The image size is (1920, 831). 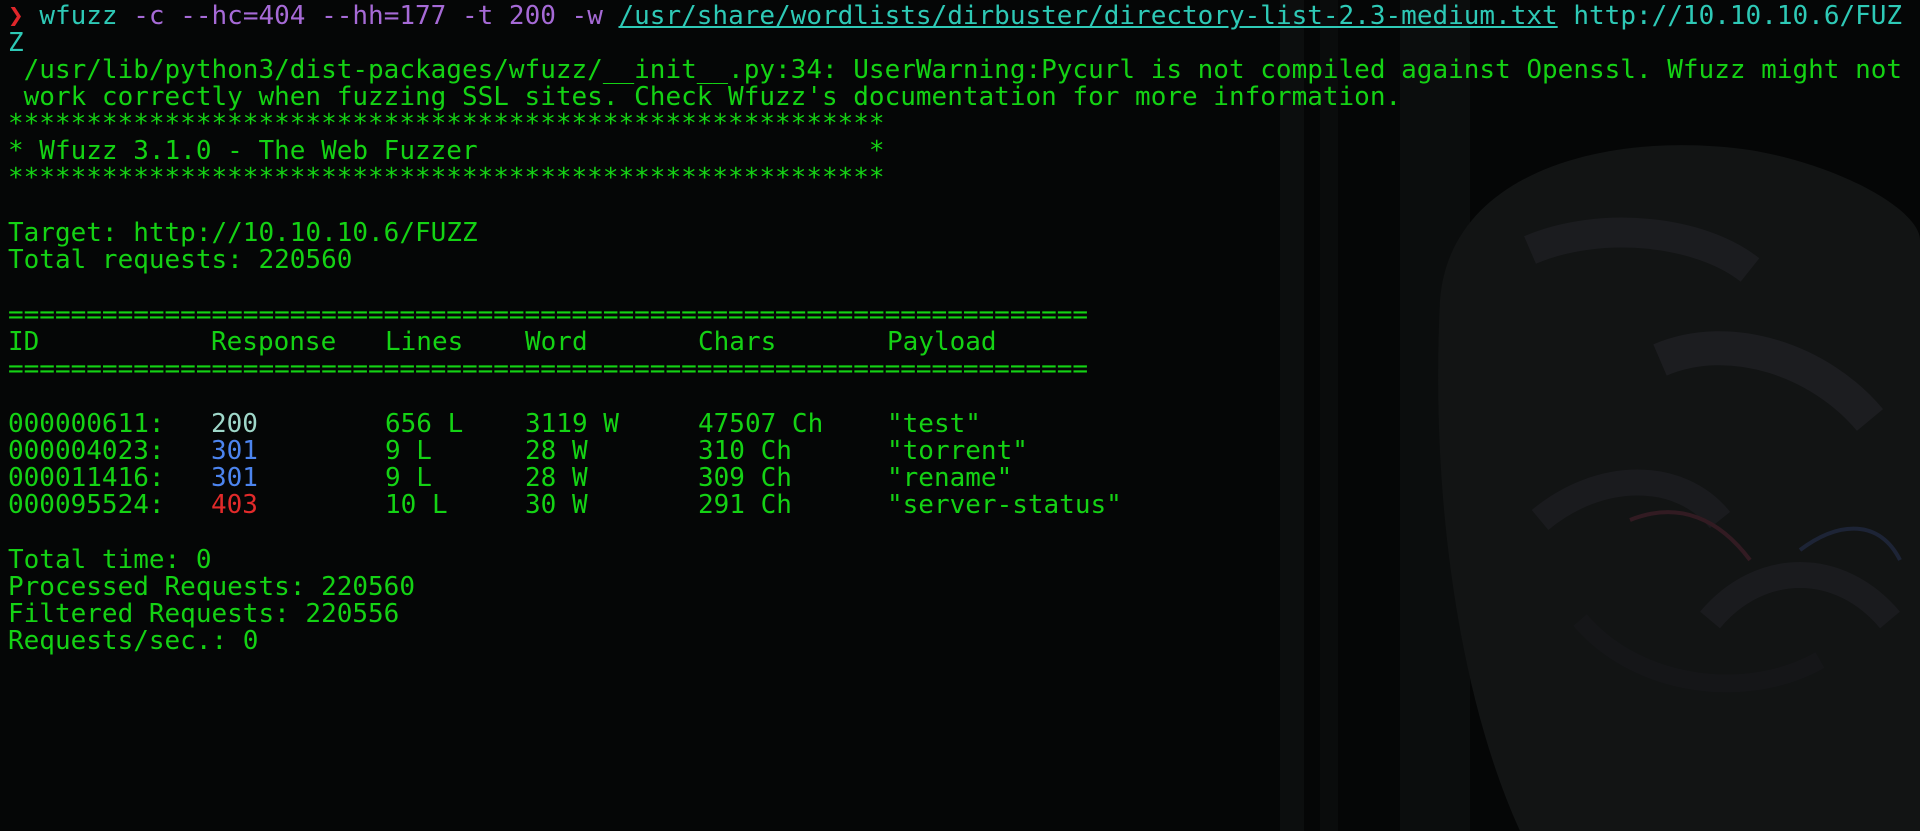 I want to click on summary-rate: Requests/sec.: 0, so click(x=133, y=641).